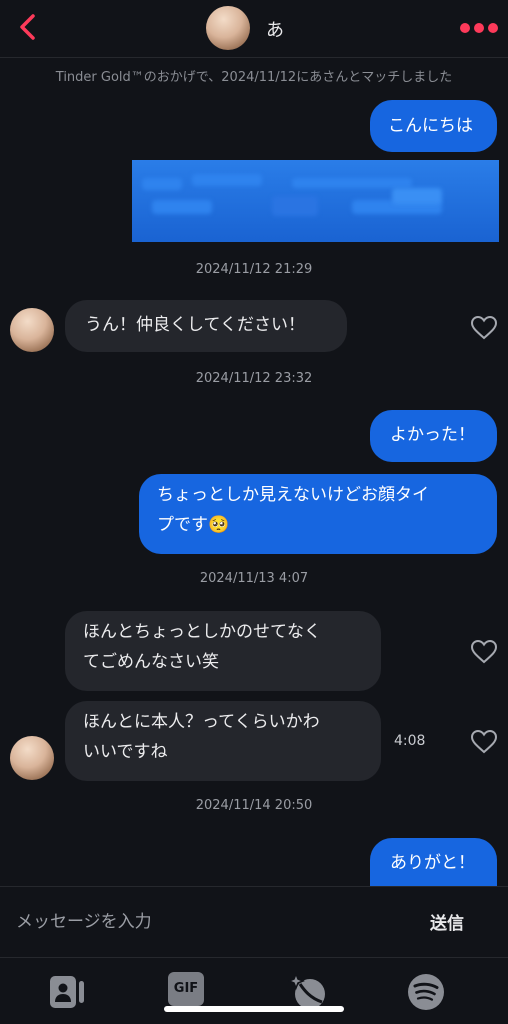  Describe the element at coordinates (318, 514) in the screenshot. I see `message-outgoing: ちょっとしか見えないけどお顔タイ プです🥺` at that location.